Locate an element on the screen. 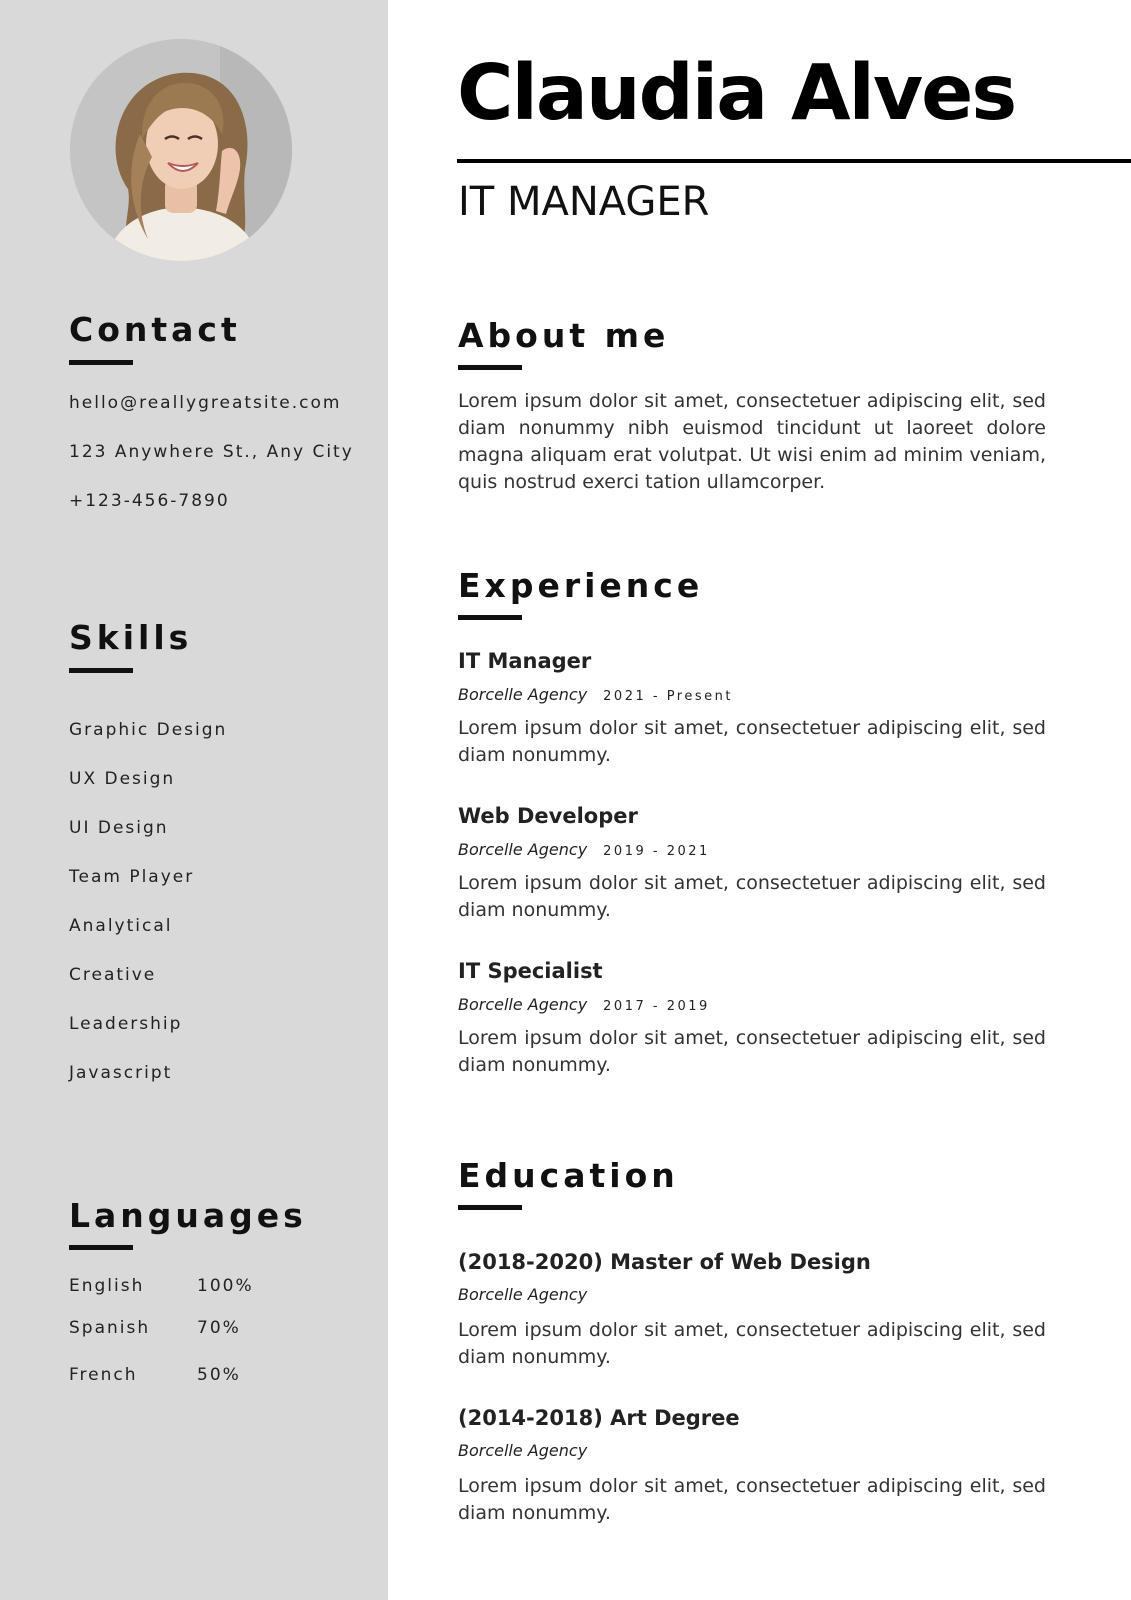  languages-heading-underline is located at coordinates (101, 1247).